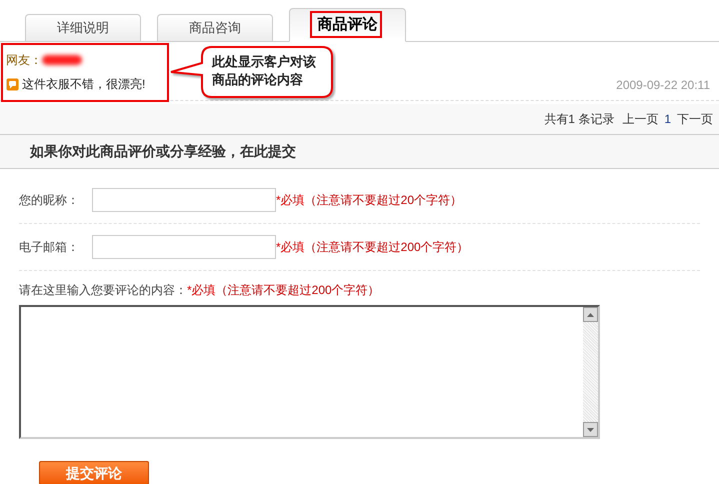  I want to click on field-label: 您的昵称：, so click(49, 200).